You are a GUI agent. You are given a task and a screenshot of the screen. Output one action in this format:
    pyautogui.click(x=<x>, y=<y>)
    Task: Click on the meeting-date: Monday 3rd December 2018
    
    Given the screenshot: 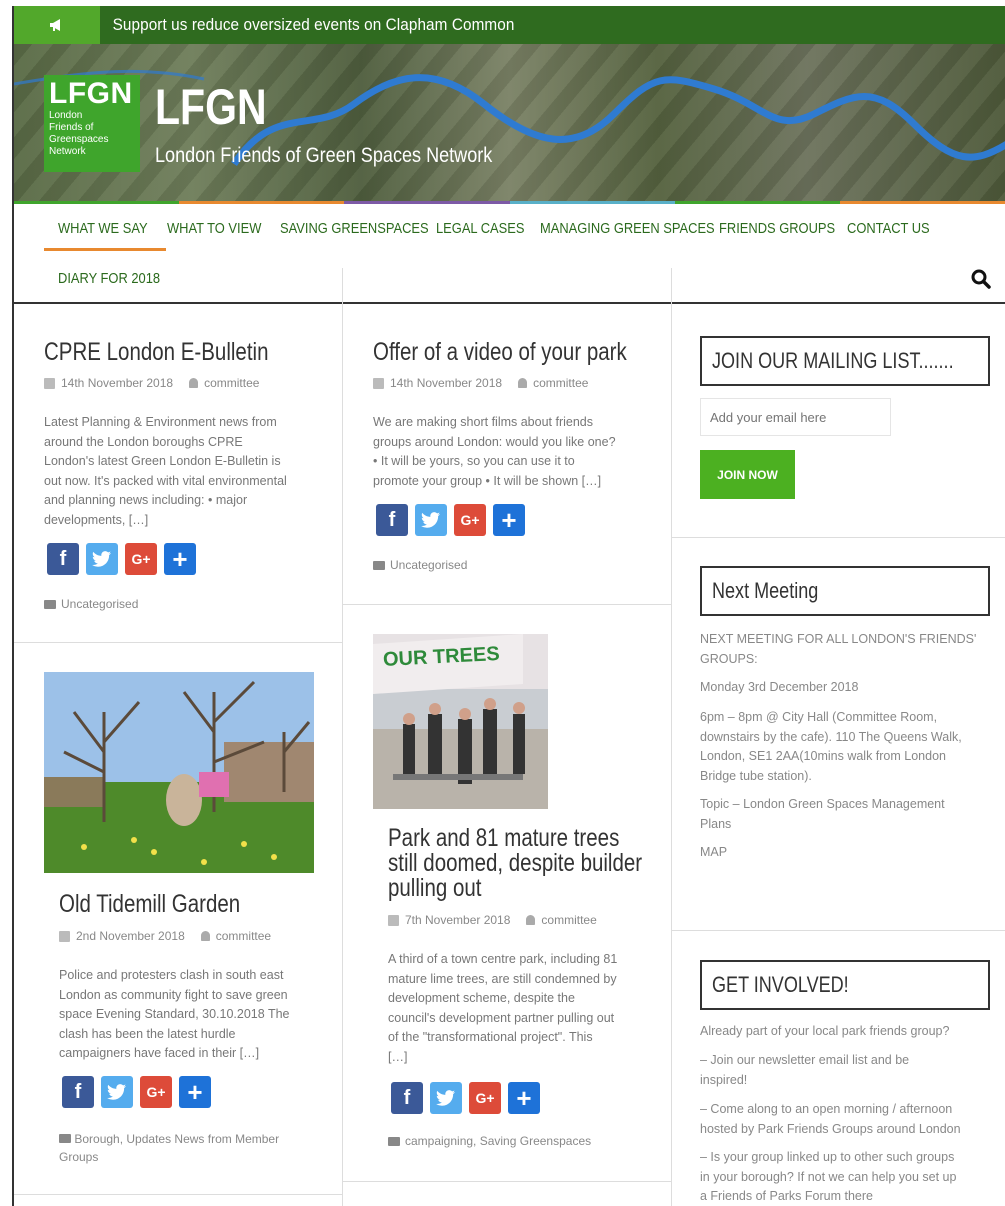 What is the action you would take?
    pyautogui.click(x=779, y=687)
    